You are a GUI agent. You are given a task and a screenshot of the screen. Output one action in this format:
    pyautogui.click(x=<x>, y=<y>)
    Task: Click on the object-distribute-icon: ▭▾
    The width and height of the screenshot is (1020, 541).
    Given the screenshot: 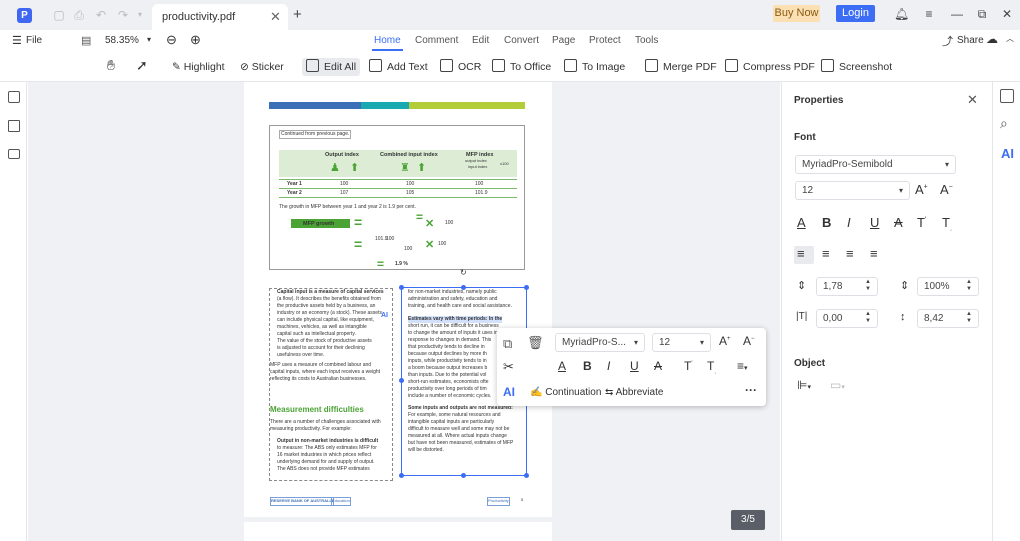 What is the action you would take?
    pyautogui.click(x=837, y=385)
    